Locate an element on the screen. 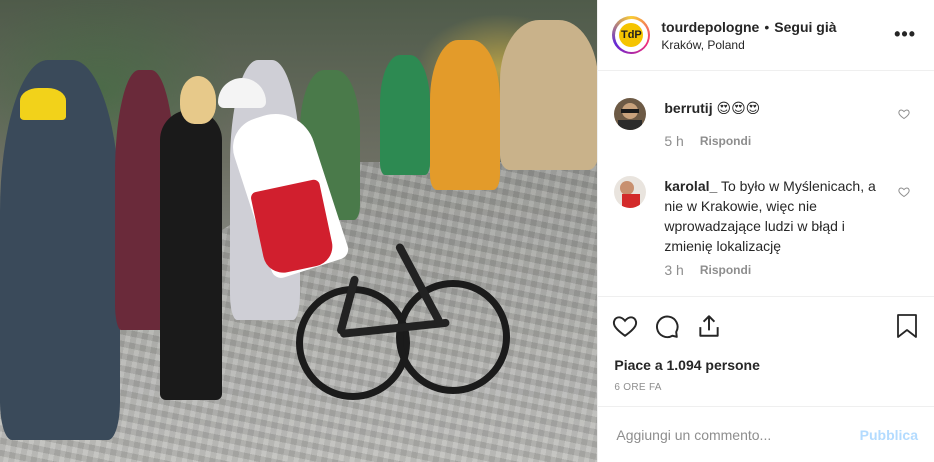  avatar: TdP is located at coordinates (631, 35).